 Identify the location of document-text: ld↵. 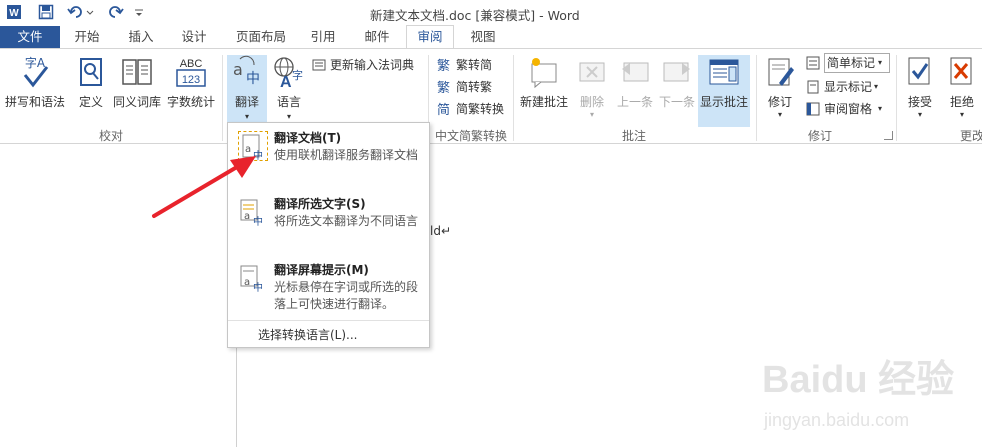
(440, 231).